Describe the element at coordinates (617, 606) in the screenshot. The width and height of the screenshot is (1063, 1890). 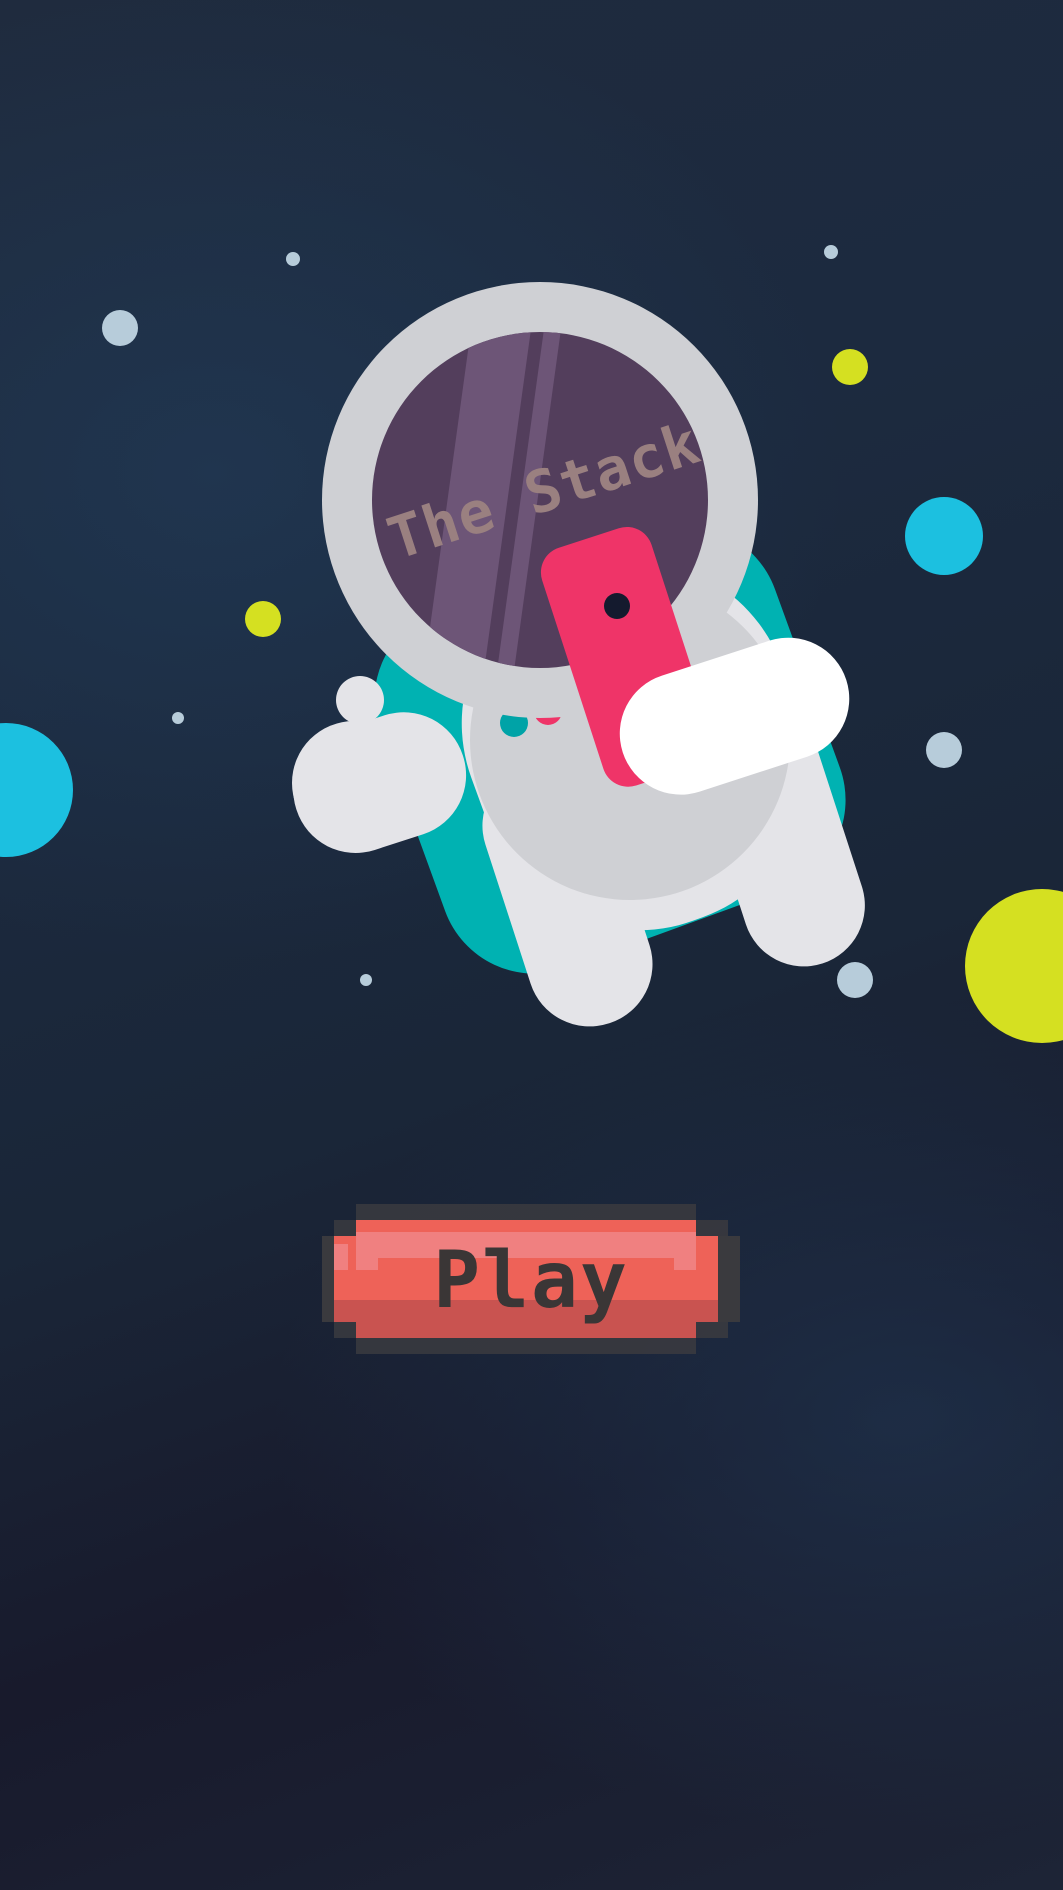
I see `phone-camera` at that location.